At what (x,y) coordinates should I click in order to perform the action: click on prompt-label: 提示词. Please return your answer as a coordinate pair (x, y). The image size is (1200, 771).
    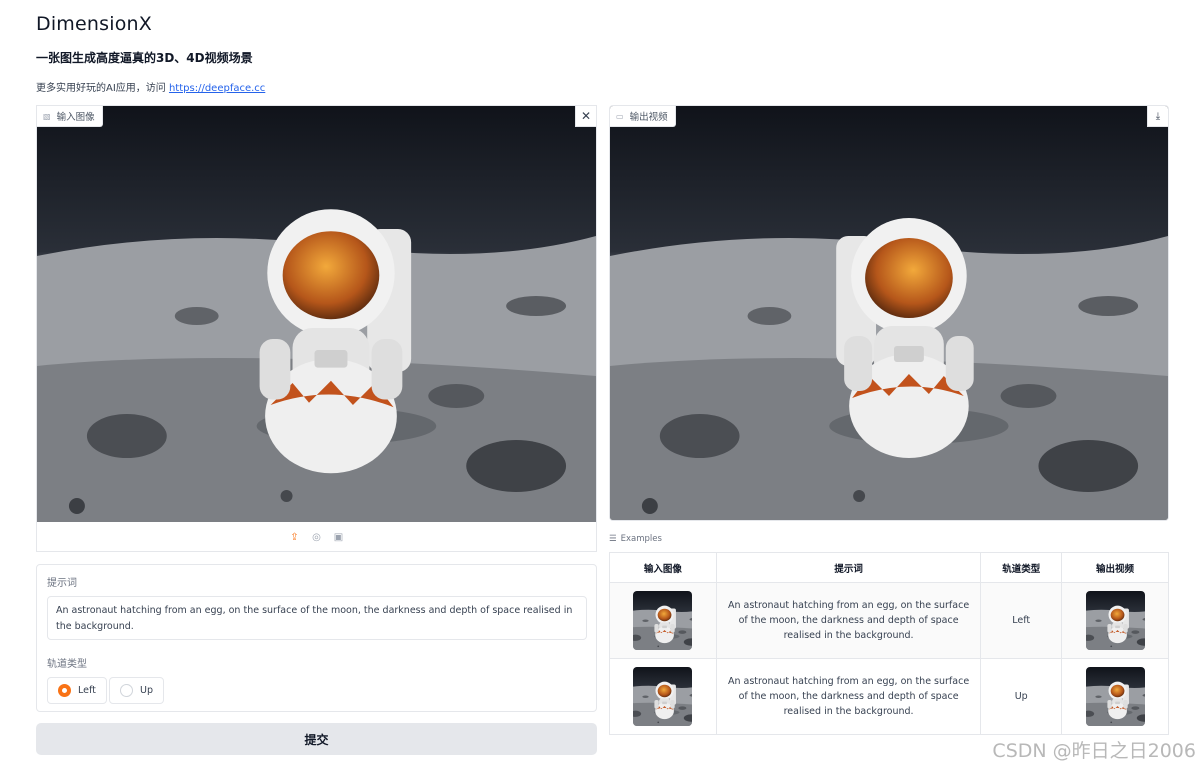
    Looking at the image, I should click on (62, 583).